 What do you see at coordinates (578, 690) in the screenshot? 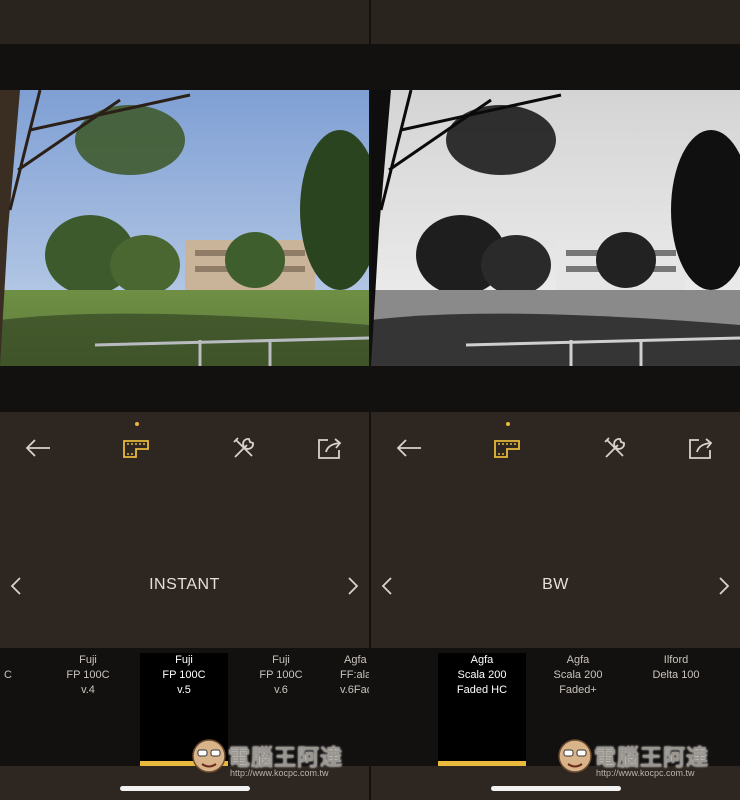
I see `film-variant: Faded+` at bounding box center [578, 690].